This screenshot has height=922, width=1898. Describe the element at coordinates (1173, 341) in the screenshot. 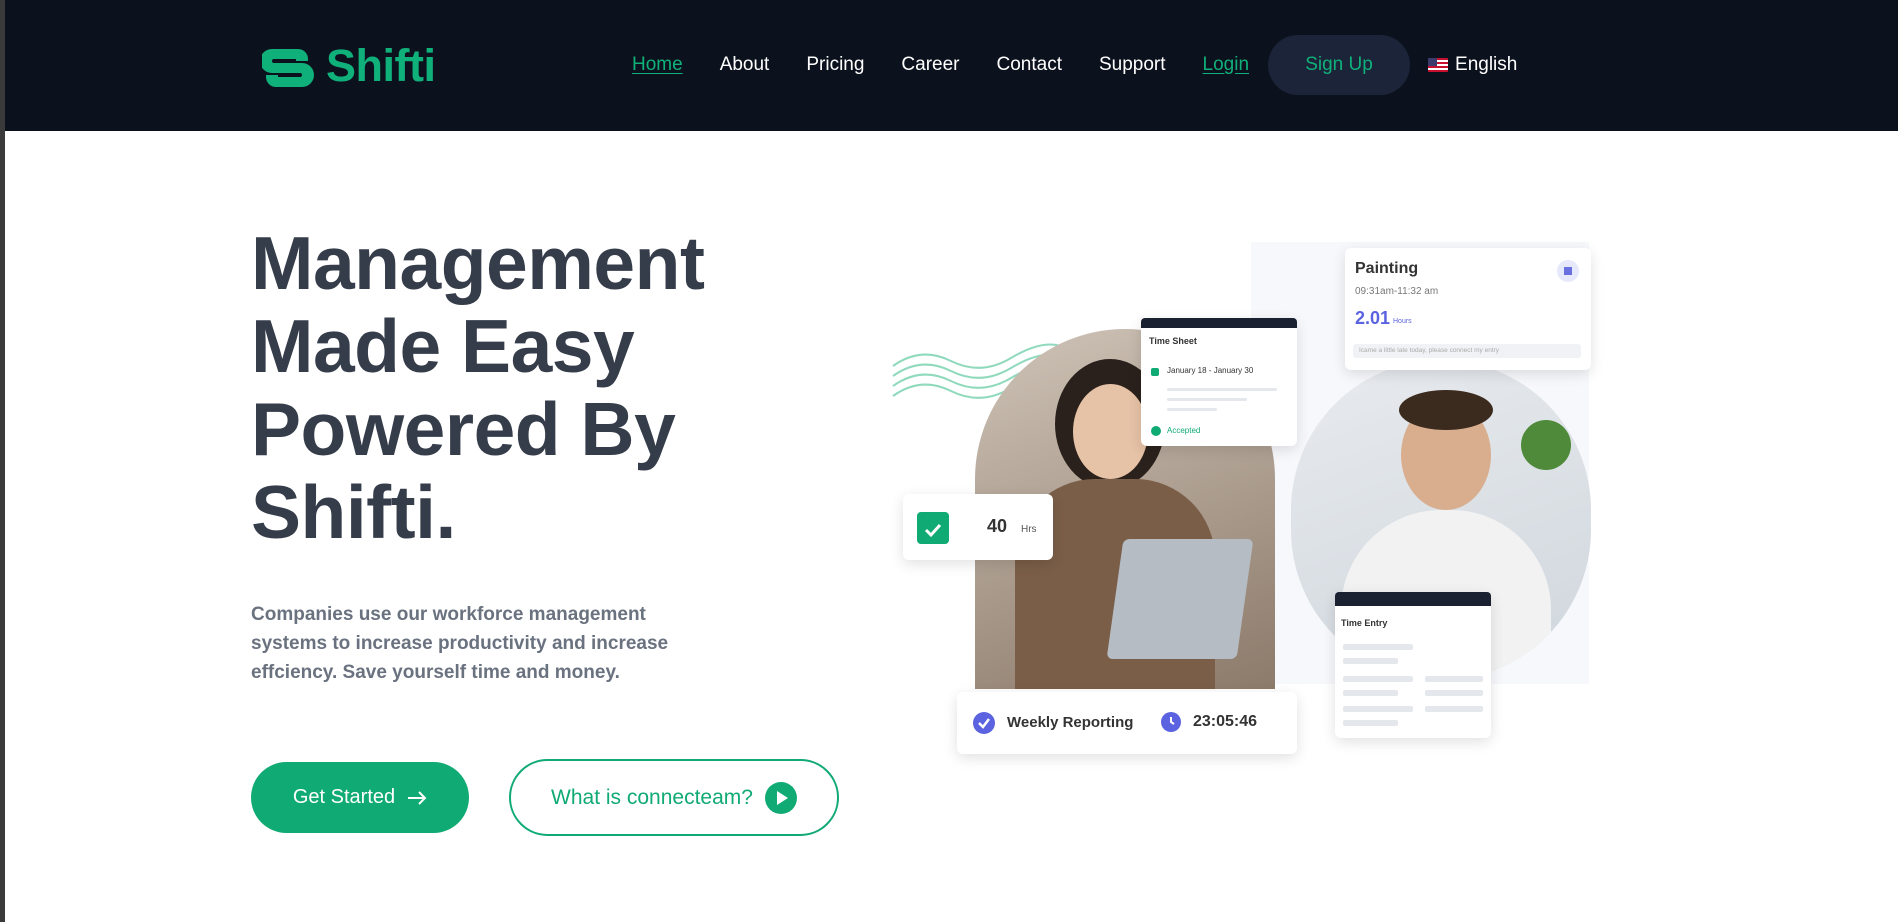

I see `timesheet-title: Time Sheet` at that location.